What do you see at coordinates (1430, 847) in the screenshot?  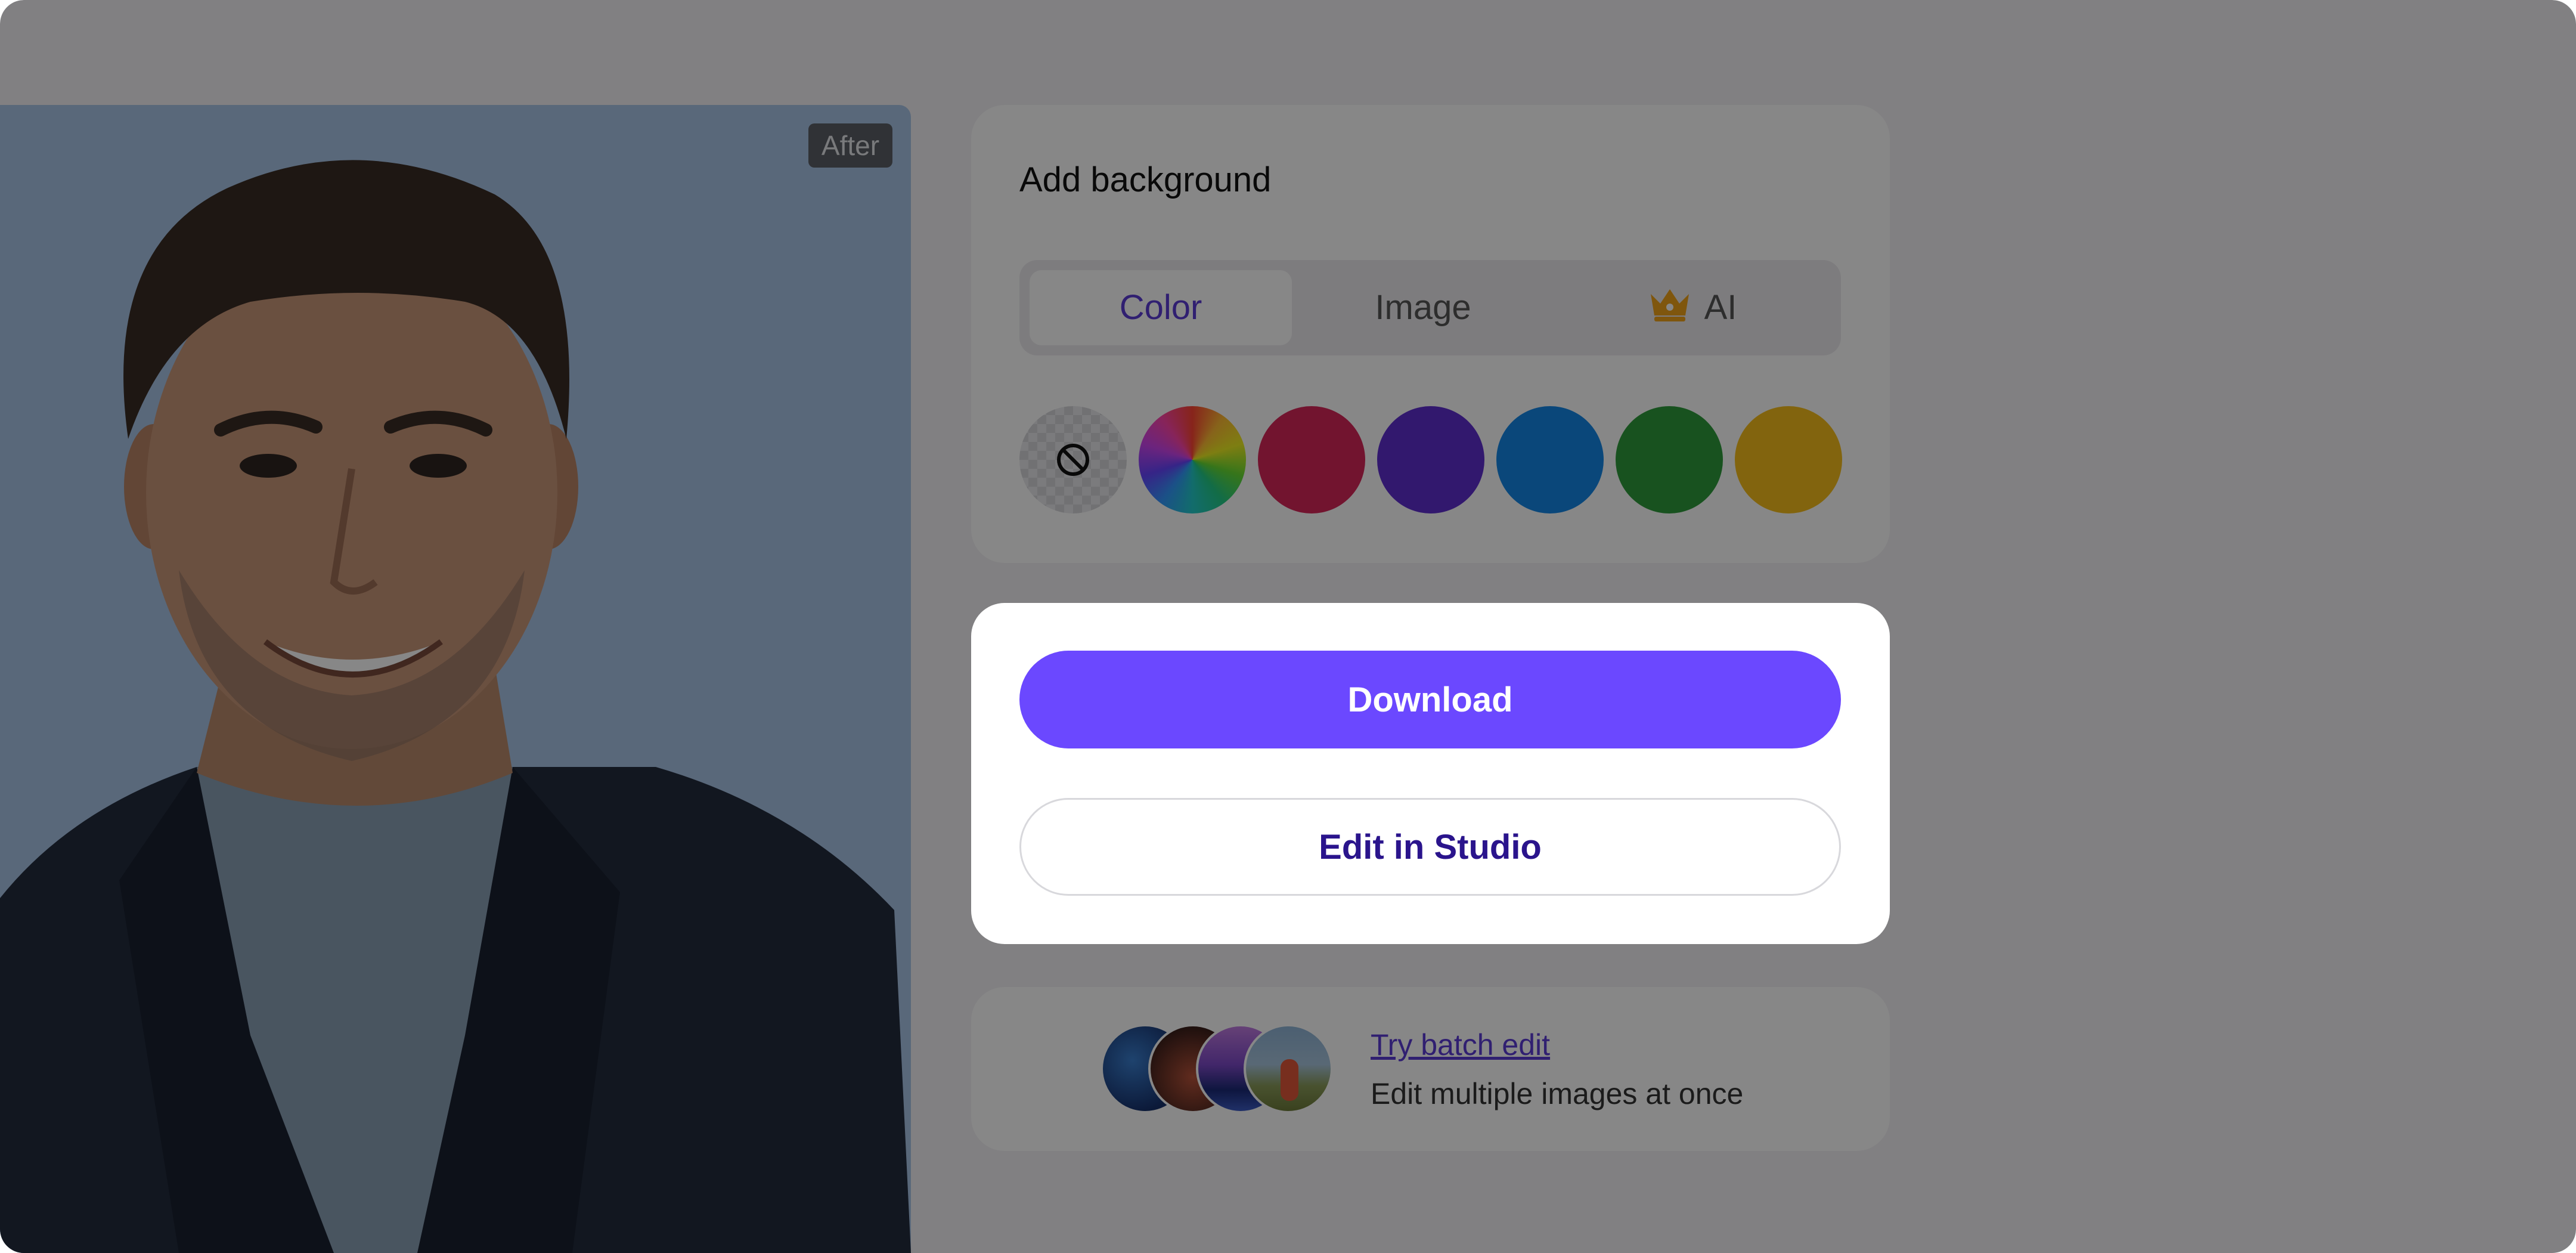 I see `edit-in-studio-button: Edit in Studio` at bounding box center [1430, 847].